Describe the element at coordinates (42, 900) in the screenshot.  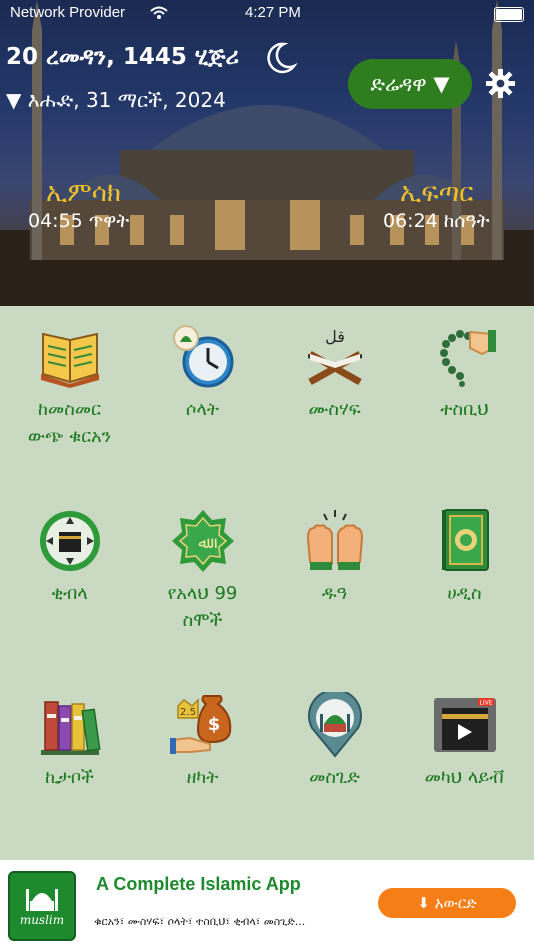
I see `mosque-icon` at that location.